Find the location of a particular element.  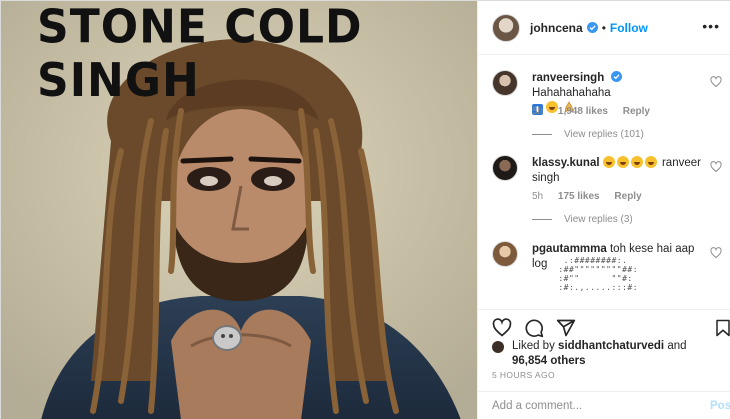

view-replies-link: View replies (101) is located at coordinates (588, 134).